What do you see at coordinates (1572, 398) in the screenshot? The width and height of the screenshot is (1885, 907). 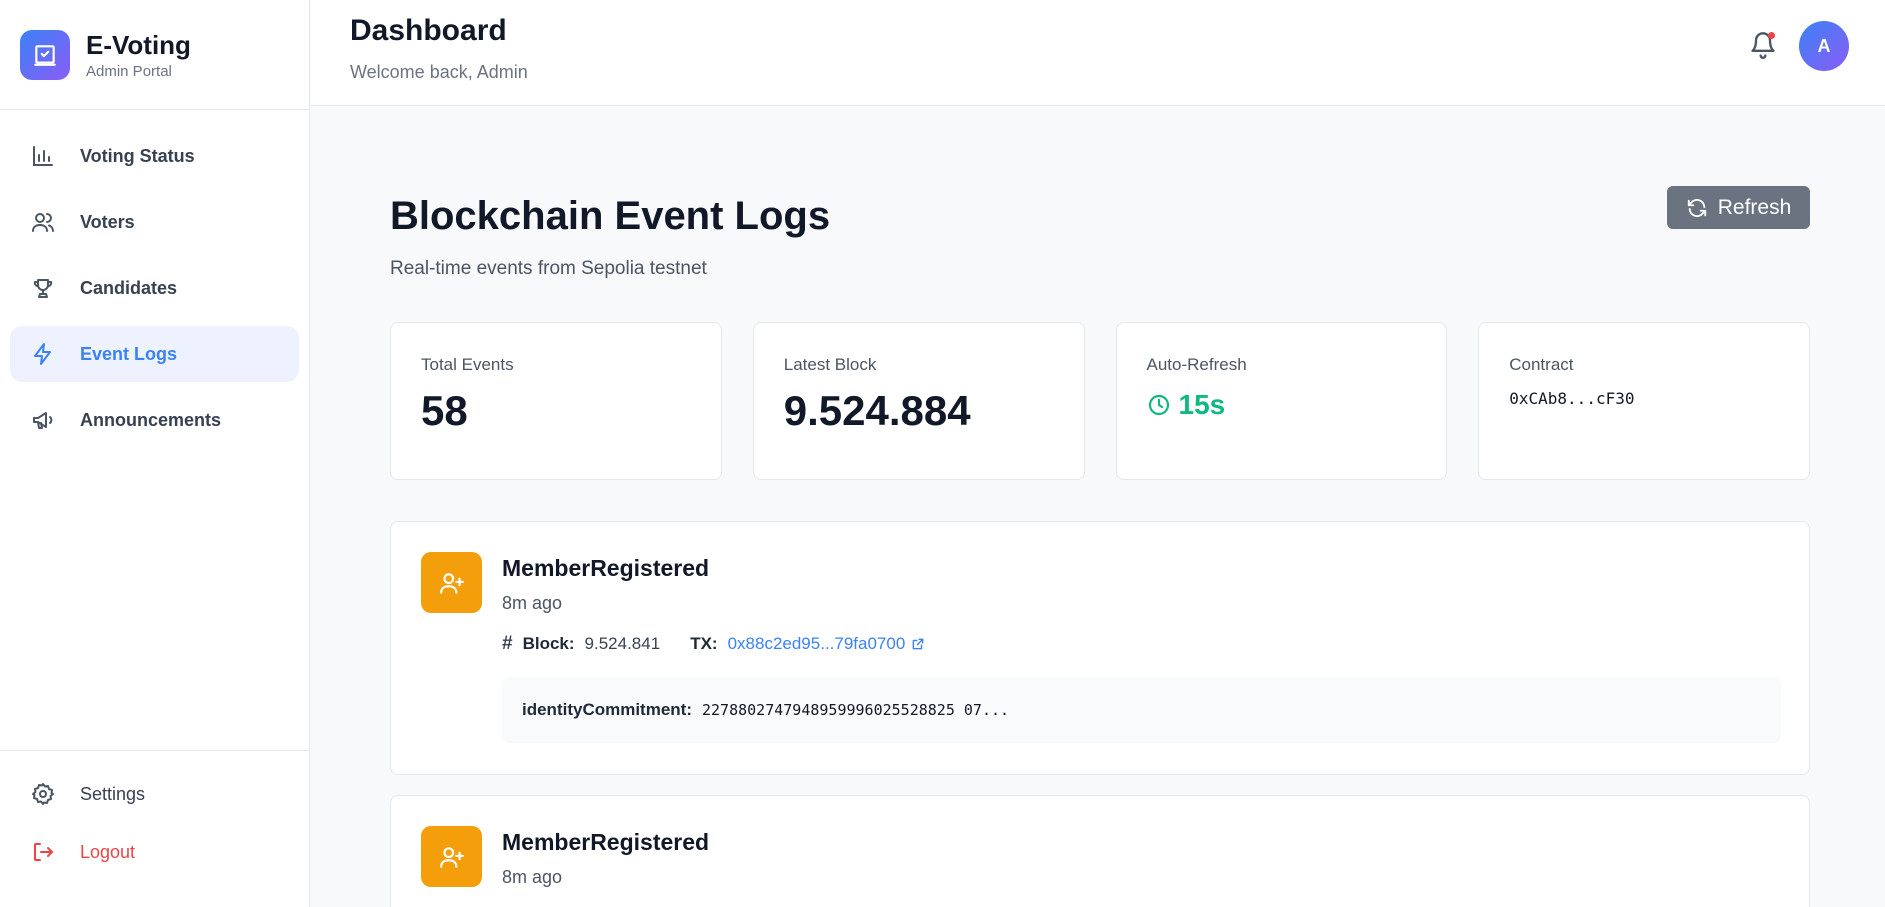 I see `contract-address: 0xCAb8...cF30` at bounding box center [1572, 398].